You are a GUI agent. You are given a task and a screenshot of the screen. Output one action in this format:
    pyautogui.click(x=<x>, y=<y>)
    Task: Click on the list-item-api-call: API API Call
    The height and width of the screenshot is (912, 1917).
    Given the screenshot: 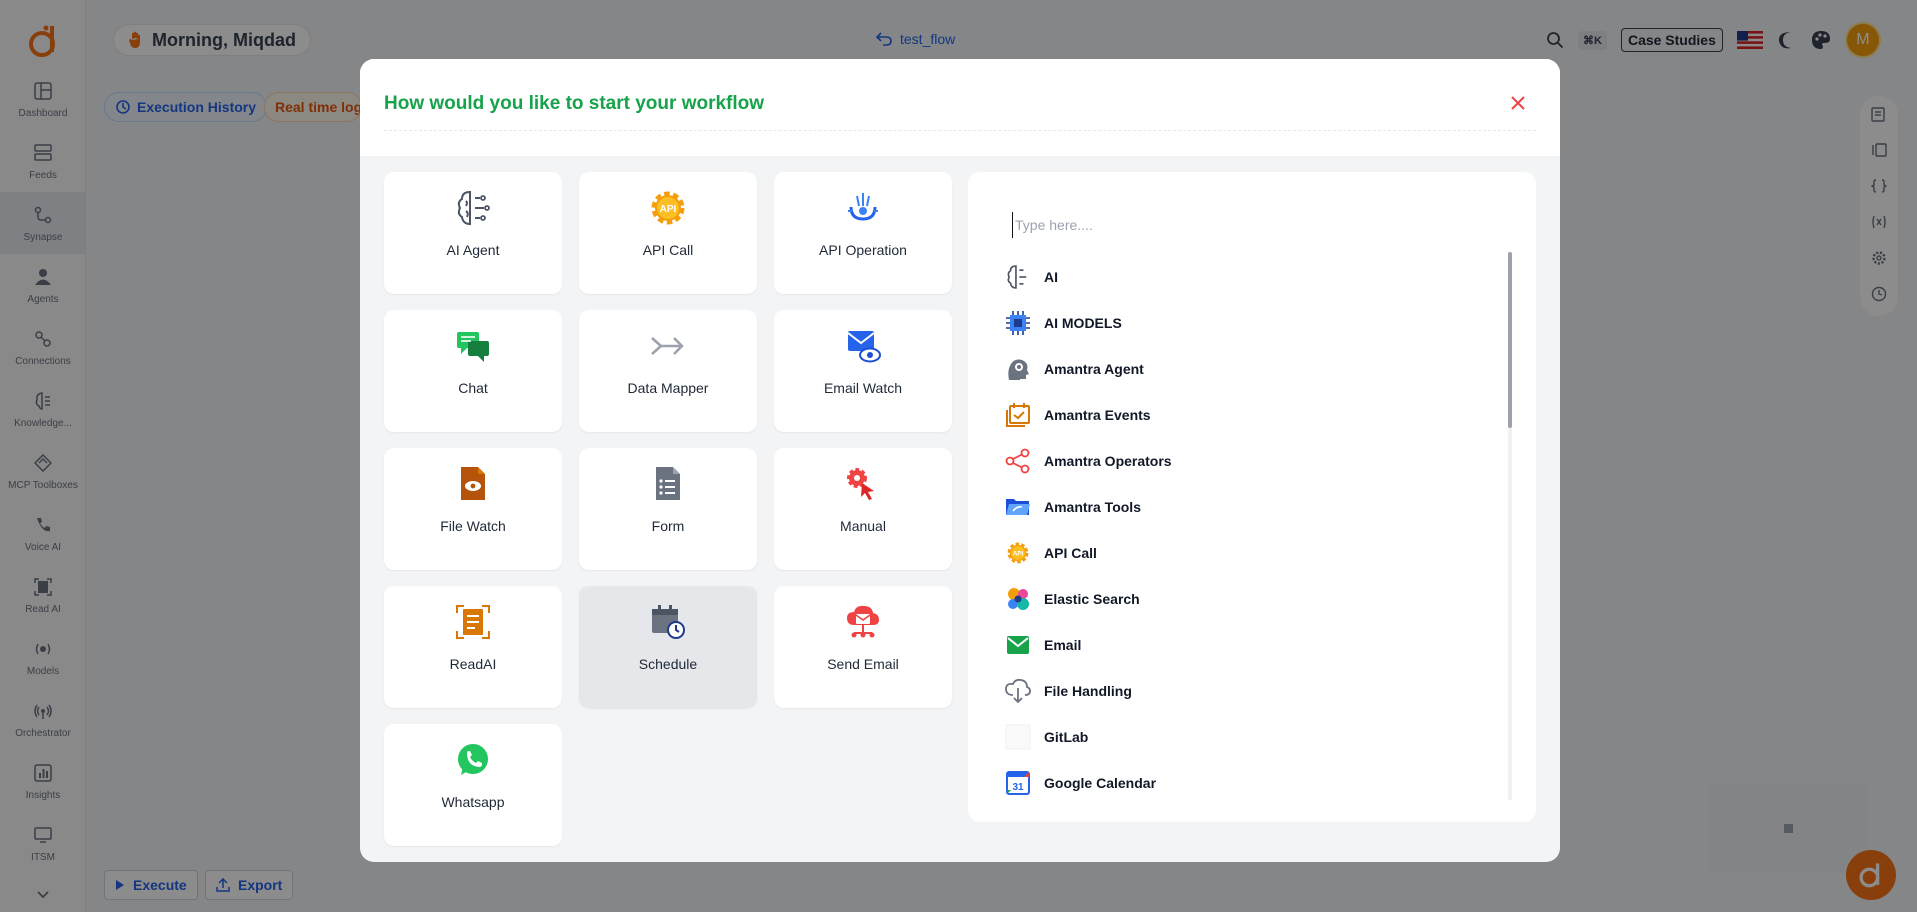 What is the action you would take?
    pyautogui.click(x=1254, y=553)
    